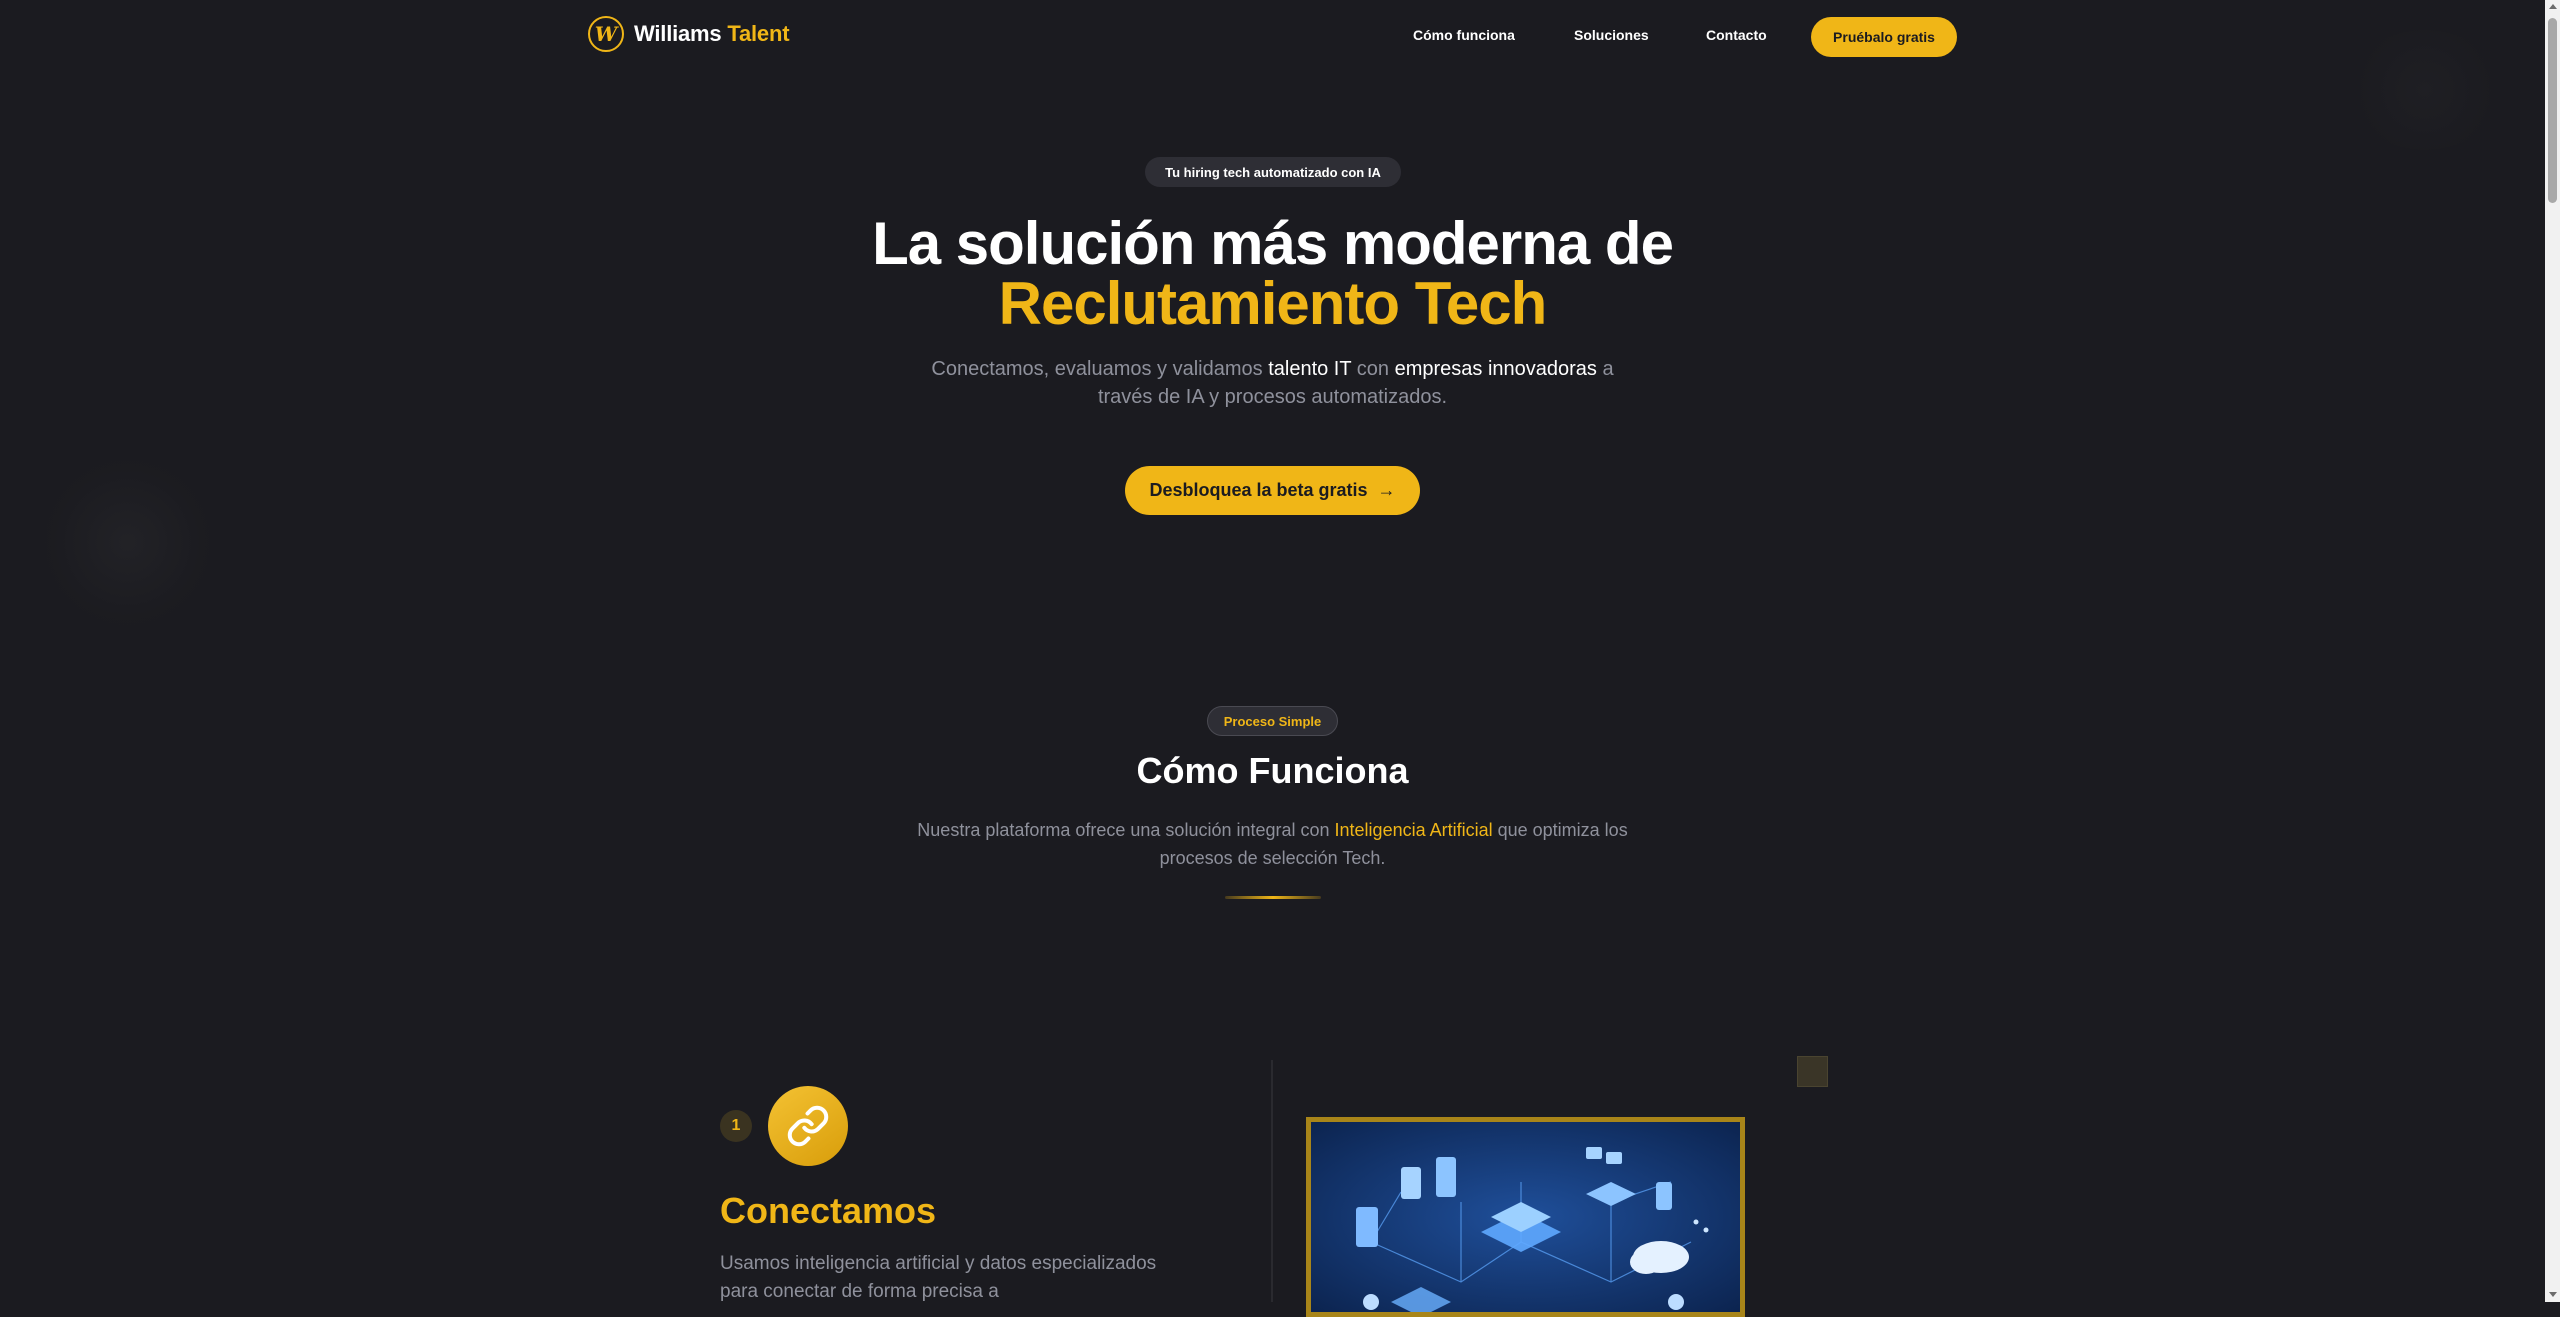  I want to click on hero-subtitle-text: con, so click(1373, 369).